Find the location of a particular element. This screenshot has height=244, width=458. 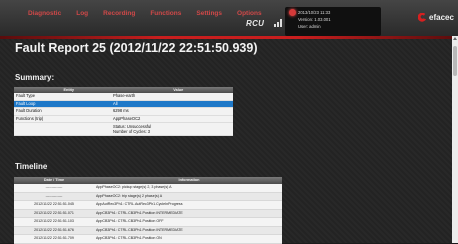

row-time: 2012/11/22 22:51:51.709 is located at coordinates (54, 238).